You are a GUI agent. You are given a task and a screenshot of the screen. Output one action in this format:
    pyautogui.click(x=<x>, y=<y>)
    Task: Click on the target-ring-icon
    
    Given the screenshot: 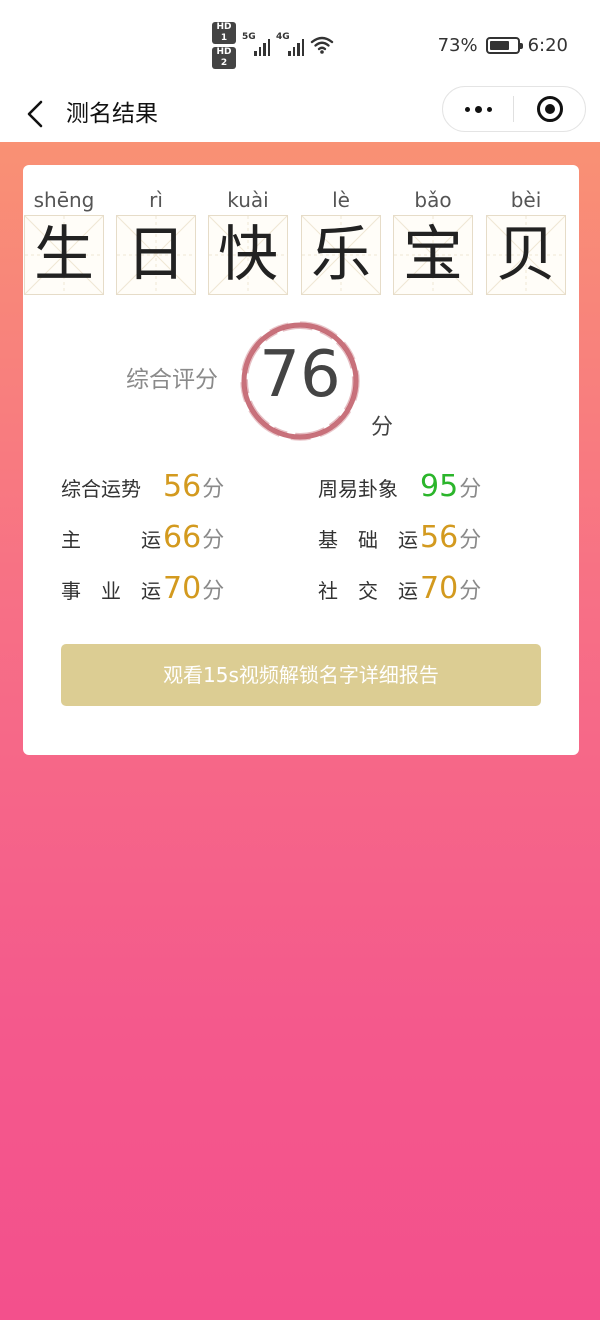 What is the action you would take?
    pyautogui.click(x=549, y=109)
    